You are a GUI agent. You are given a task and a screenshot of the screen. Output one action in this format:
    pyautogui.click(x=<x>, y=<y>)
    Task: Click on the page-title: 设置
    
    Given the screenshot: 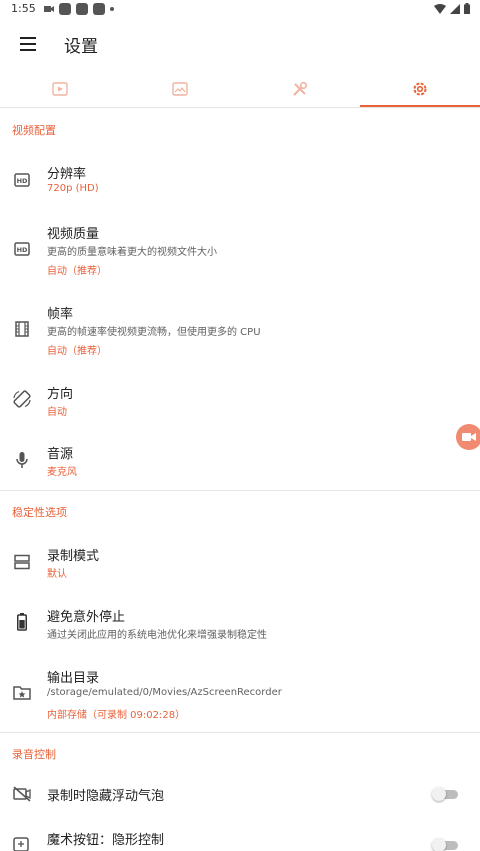 What is the action you would take?
    pyautogui.click(x=81, y=47)
    